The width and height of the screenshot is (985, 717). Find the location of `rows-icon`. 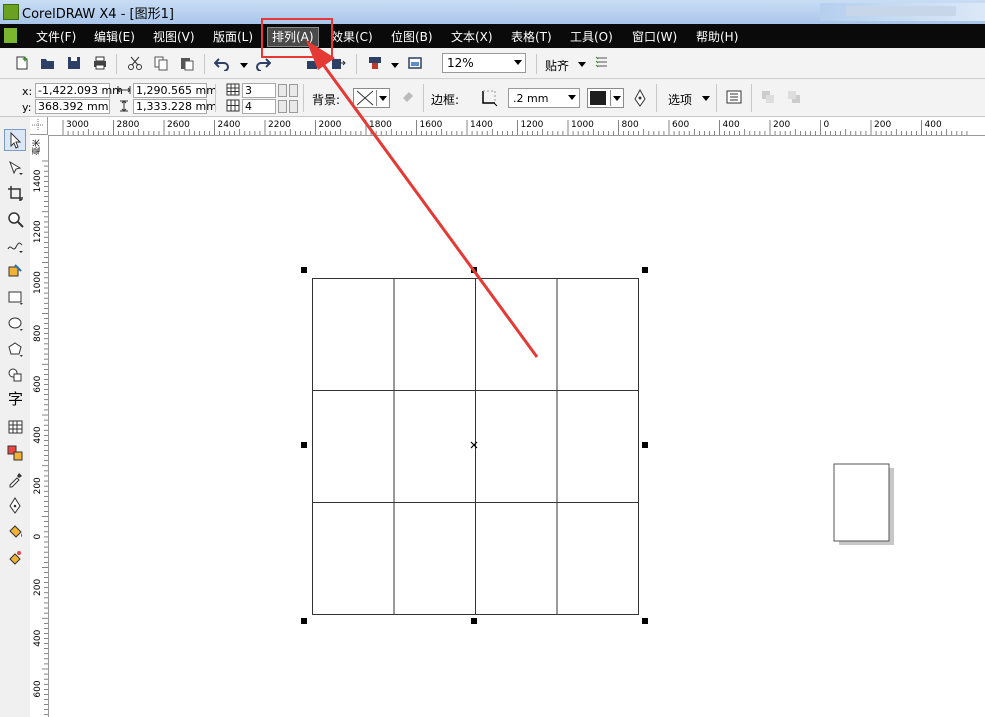

rows-icon is located at coordinates (233, 89).